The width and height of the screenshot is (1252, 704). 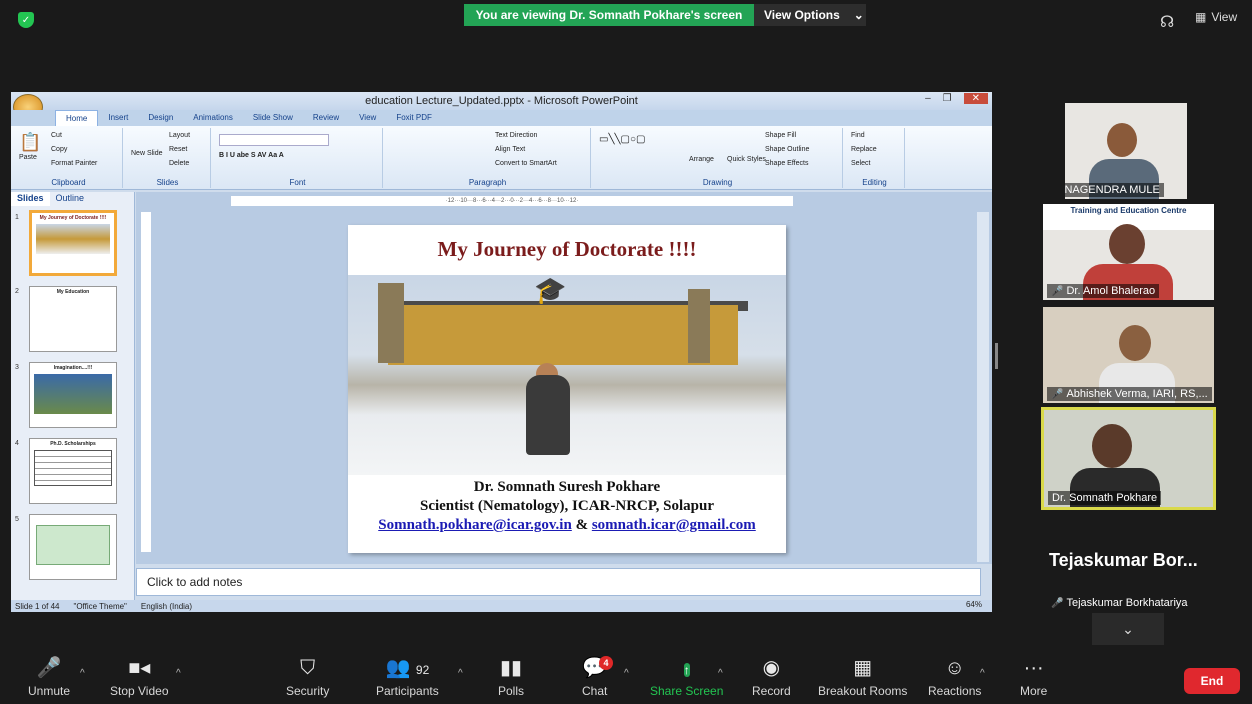 I want to click on email-link-1: Somnath.pokhare@icar.gov.in, so click(x=475, y=525).